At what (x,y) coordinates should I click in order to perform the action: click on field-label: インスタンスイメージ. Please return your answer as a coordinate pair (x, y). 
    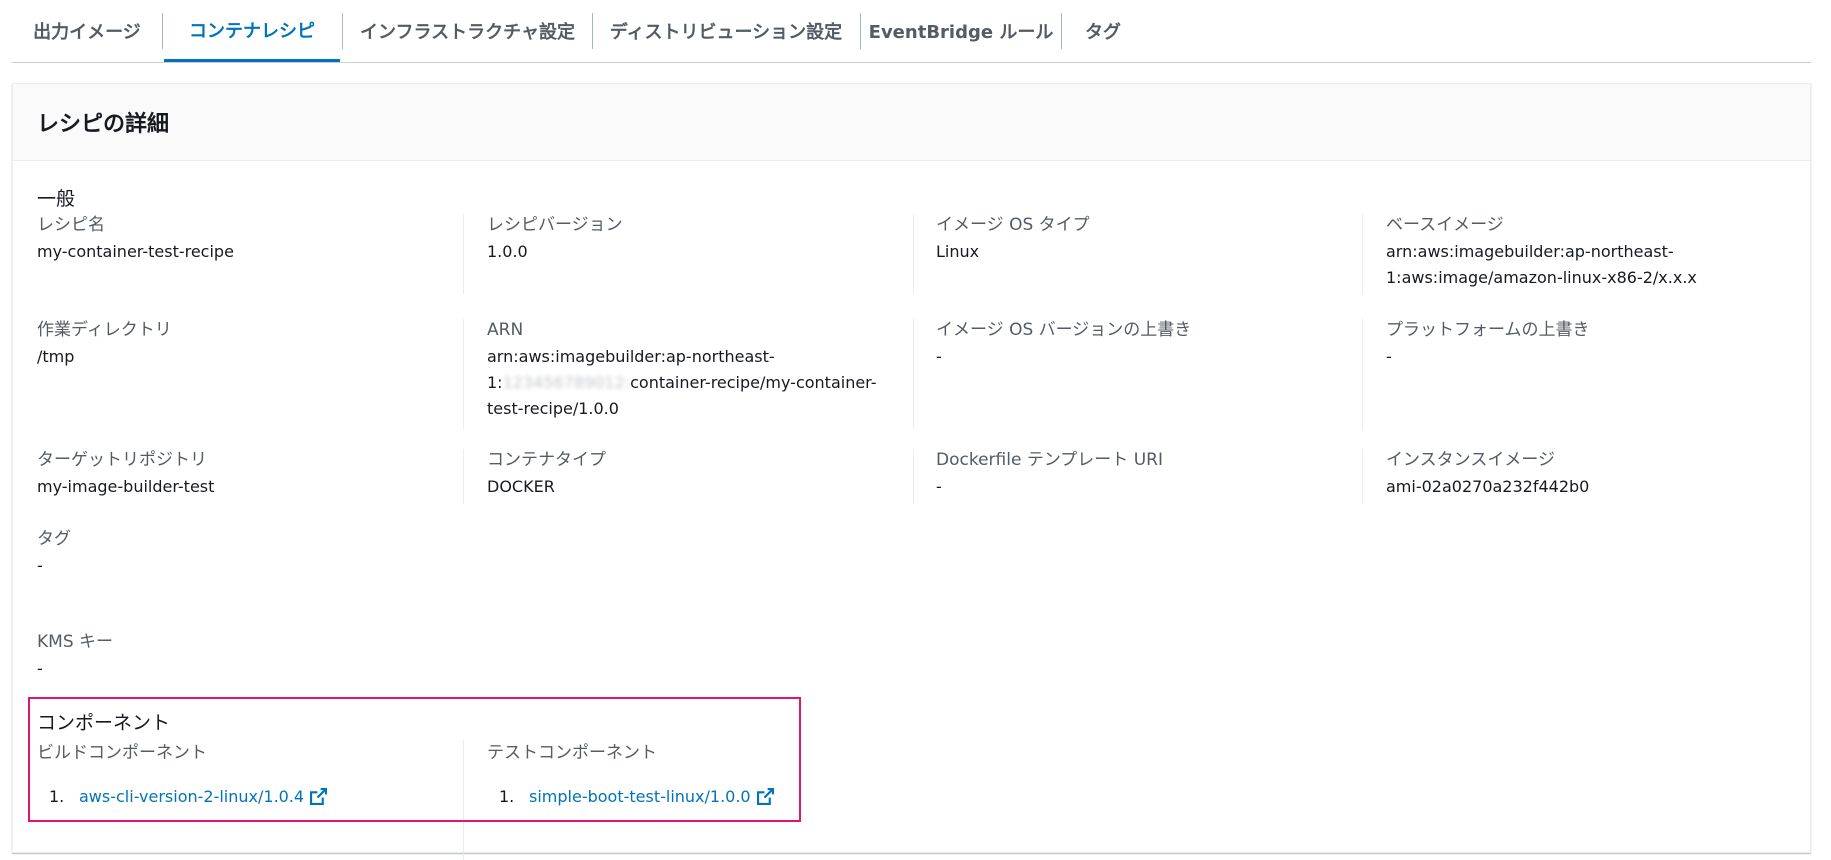
    Looking at the image, I should click on (1470, 460).